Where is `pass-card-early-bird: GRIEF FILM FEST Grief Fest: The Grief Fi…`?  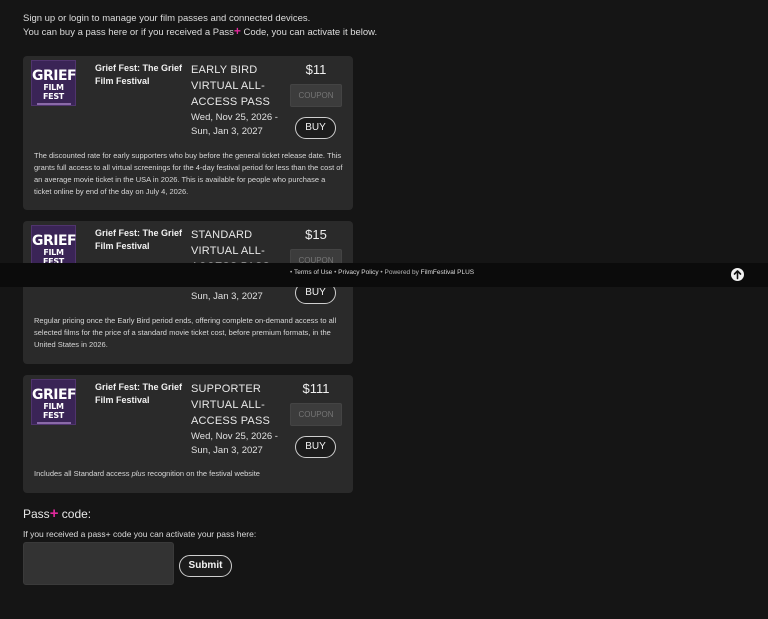 pass-card-early-bird: GRIEF FILM FEST Grief Fest: The Grief Fi… is located at coordinates (188, 133).